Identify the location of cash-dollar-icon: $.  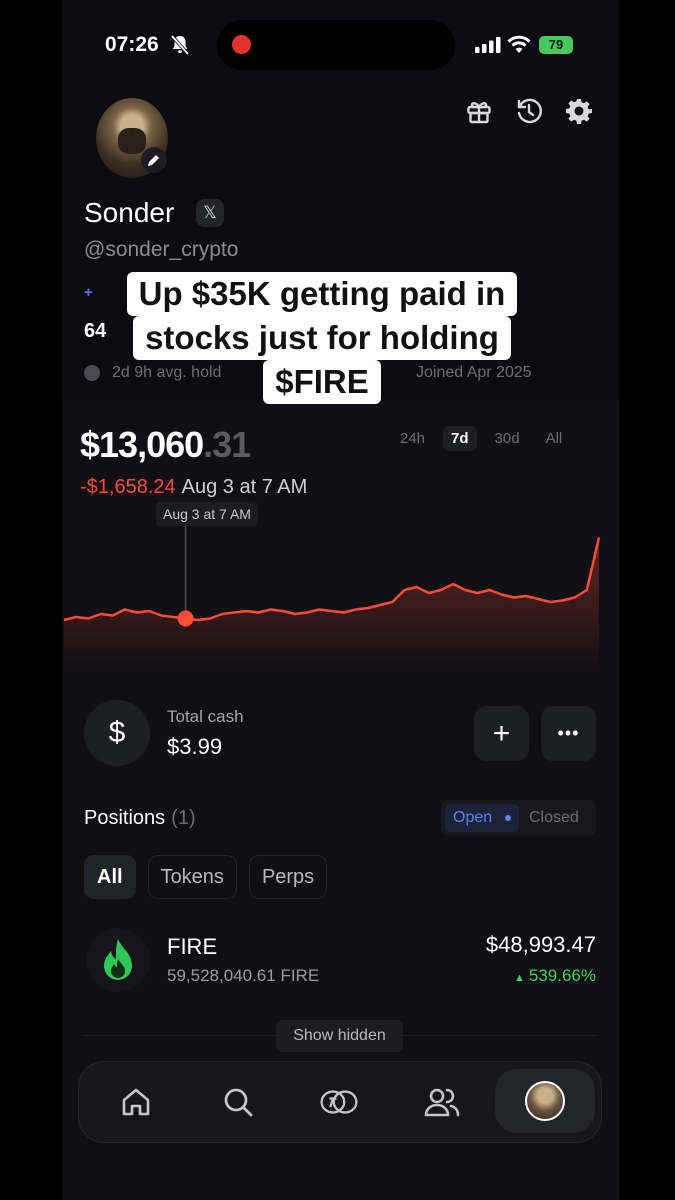
(117, 733).